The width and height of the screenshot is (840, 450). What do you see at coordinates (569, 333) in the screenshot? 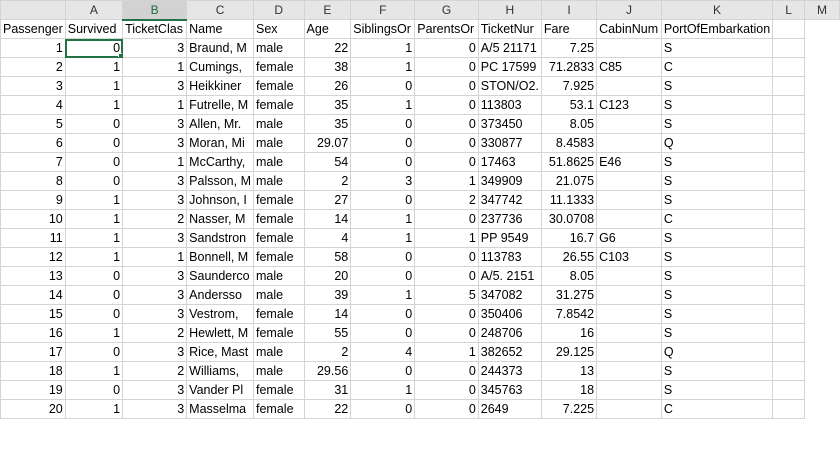
I see `cell-j: 16` at bounding box center [569, 333].